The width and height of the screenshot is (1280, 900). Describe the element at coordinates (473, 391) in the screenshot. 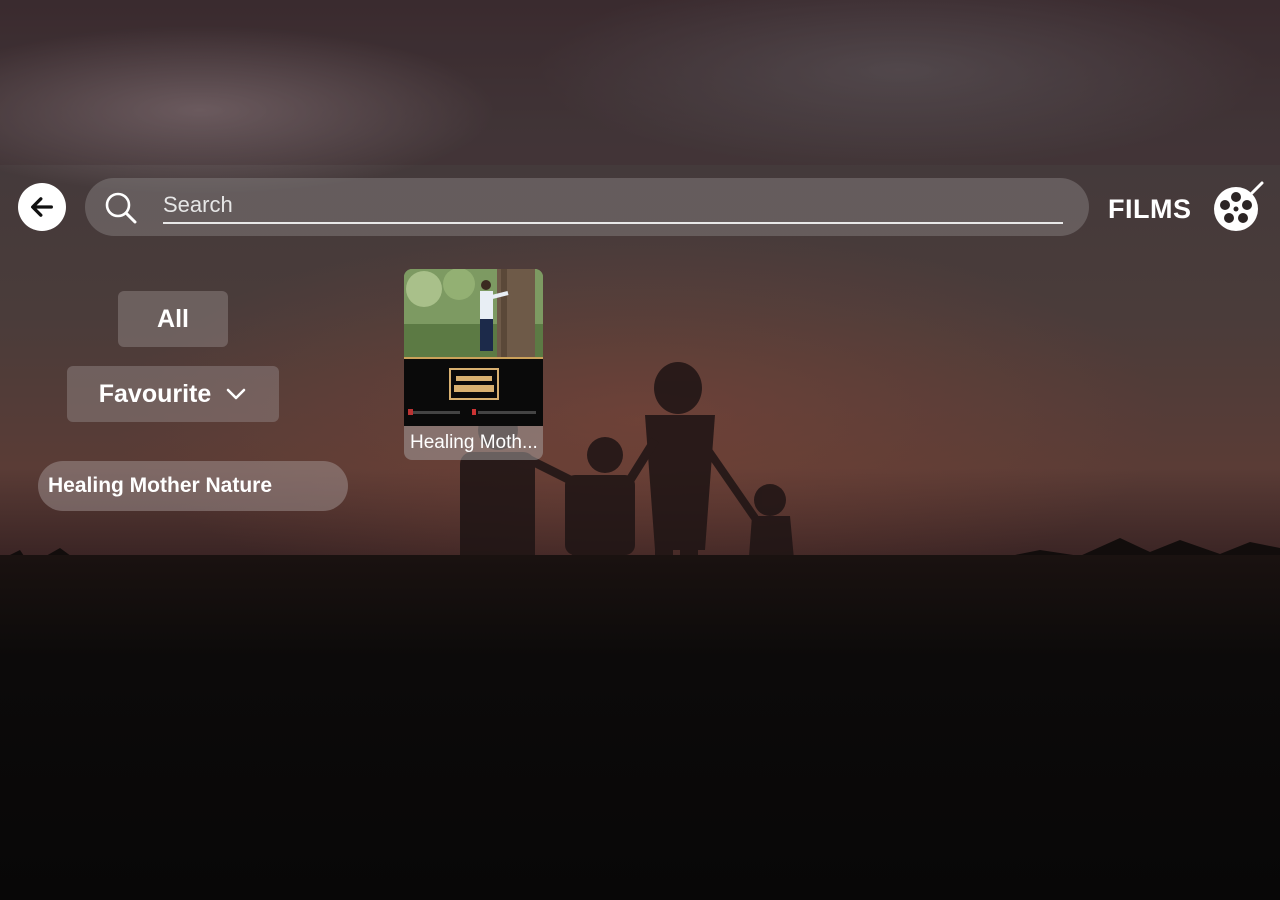

I see `film-thumbnail-banner` at that location.